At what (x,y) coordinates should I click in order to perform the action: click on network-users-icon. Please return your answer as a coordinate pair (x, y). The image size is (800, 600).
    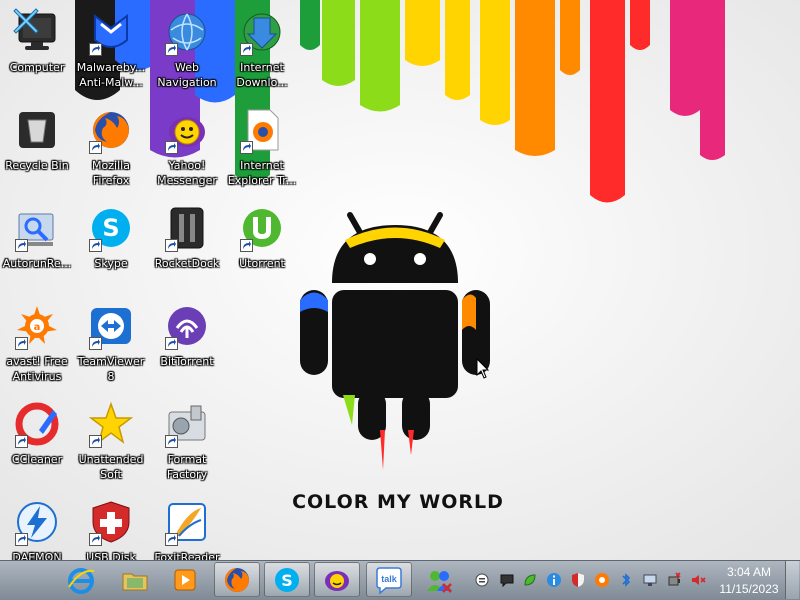
    Looking at the image, I should click on (439, 581).